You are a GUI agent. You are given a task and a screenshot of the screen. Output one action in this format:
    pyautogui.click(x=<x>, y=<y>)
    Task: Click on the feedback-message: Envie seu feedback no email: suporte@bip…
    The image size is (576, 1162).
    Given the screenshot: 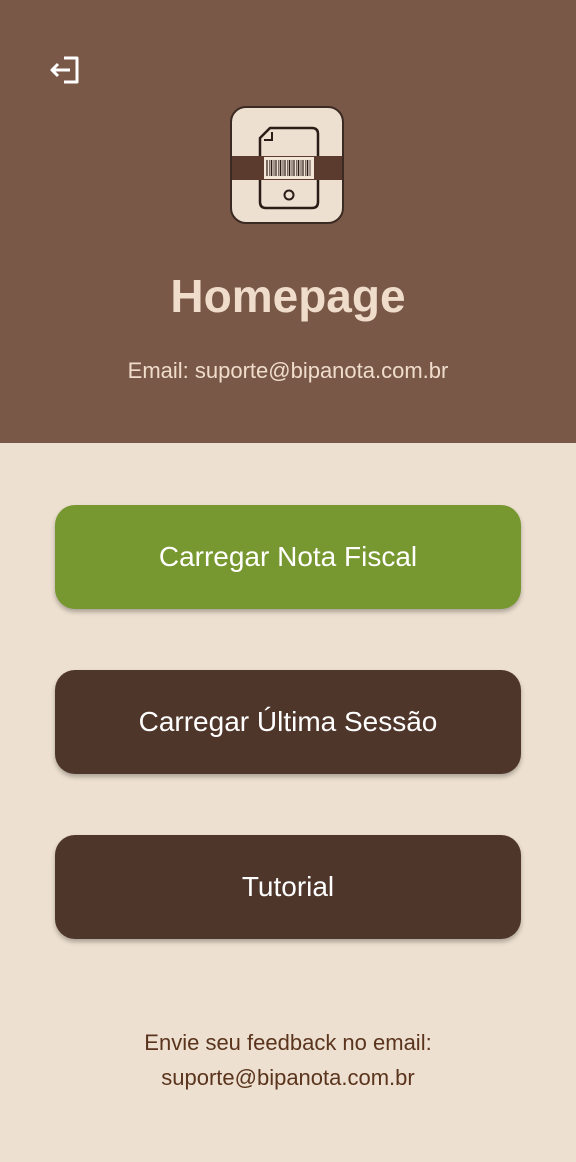 What is the action you would take?
    pyautogui.click(x=288, y=1060)
    